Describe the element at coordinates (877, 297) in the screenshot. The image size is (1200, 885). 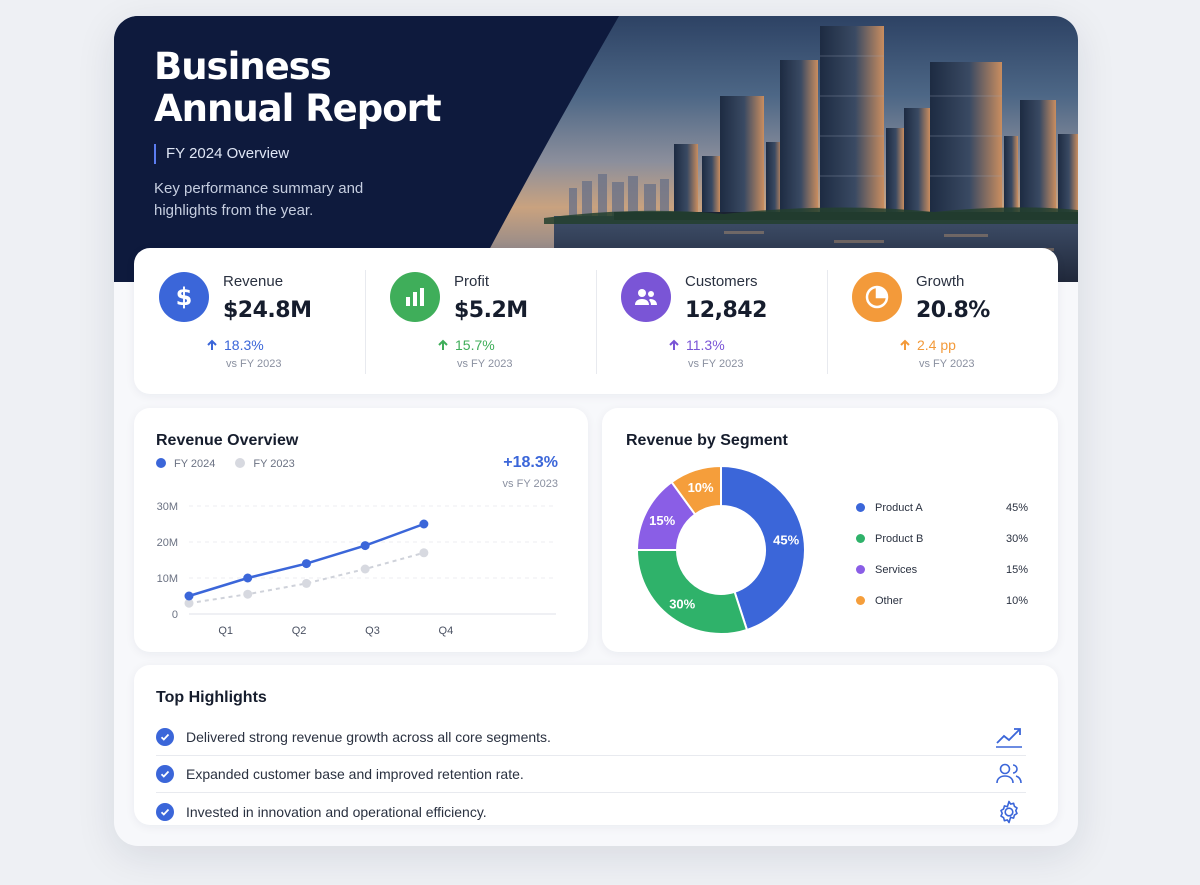
I see `pie-chart-icon` at that location.